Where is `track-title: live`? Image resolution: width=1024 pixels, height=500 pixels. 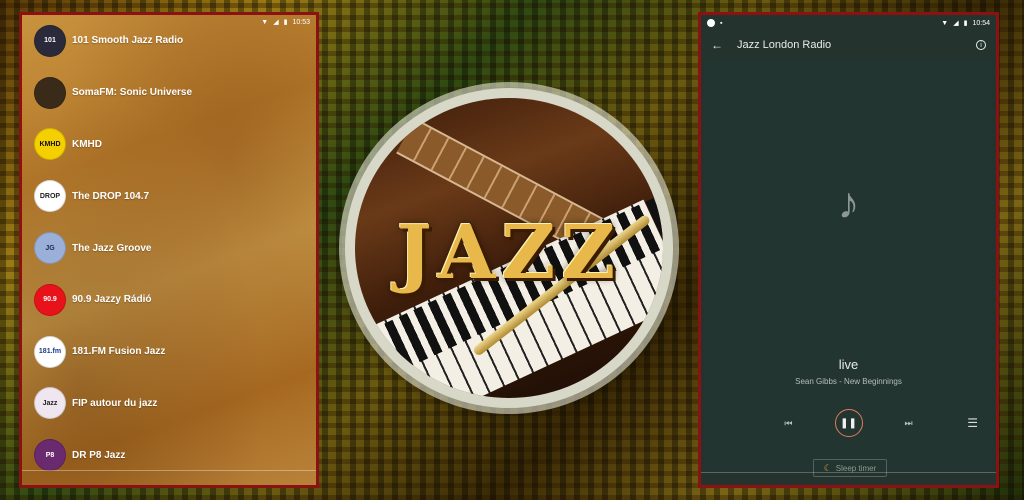
track-title: live is located at coordinates (848, 364).